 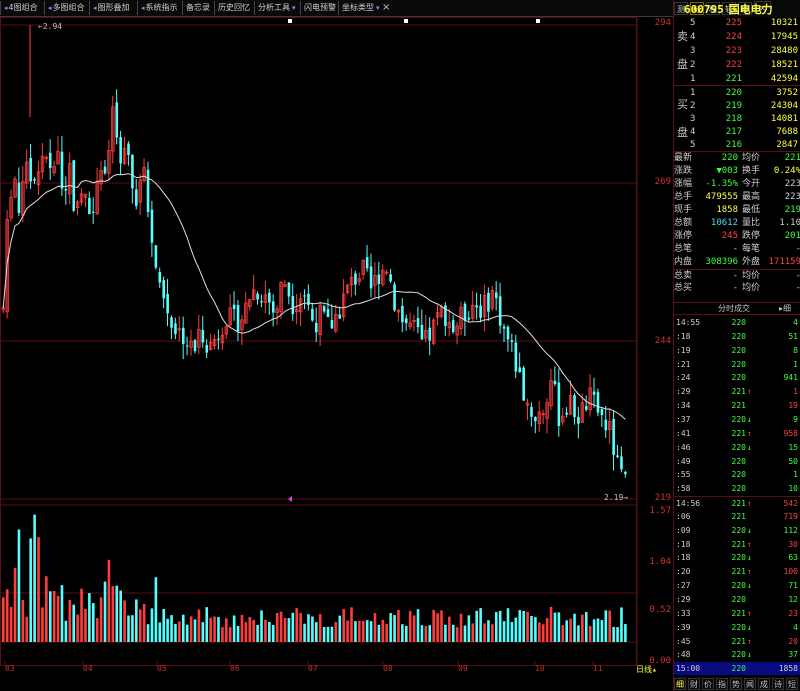 I want to click on bottom-tab: 诗, so click(x=778, y=684).